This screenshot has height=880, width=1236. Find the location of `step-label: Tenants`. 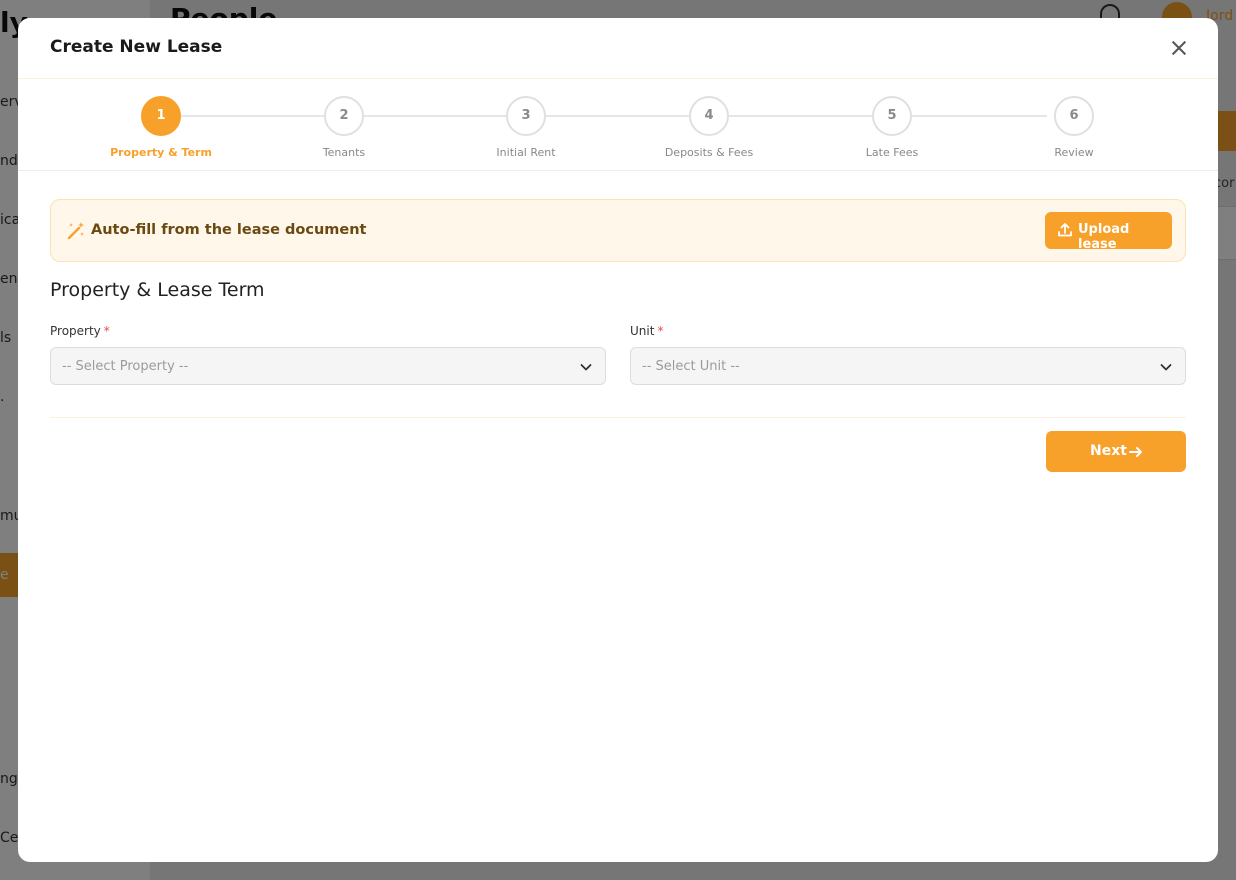

step-label: Tenants is located at coordinates (344, 152).